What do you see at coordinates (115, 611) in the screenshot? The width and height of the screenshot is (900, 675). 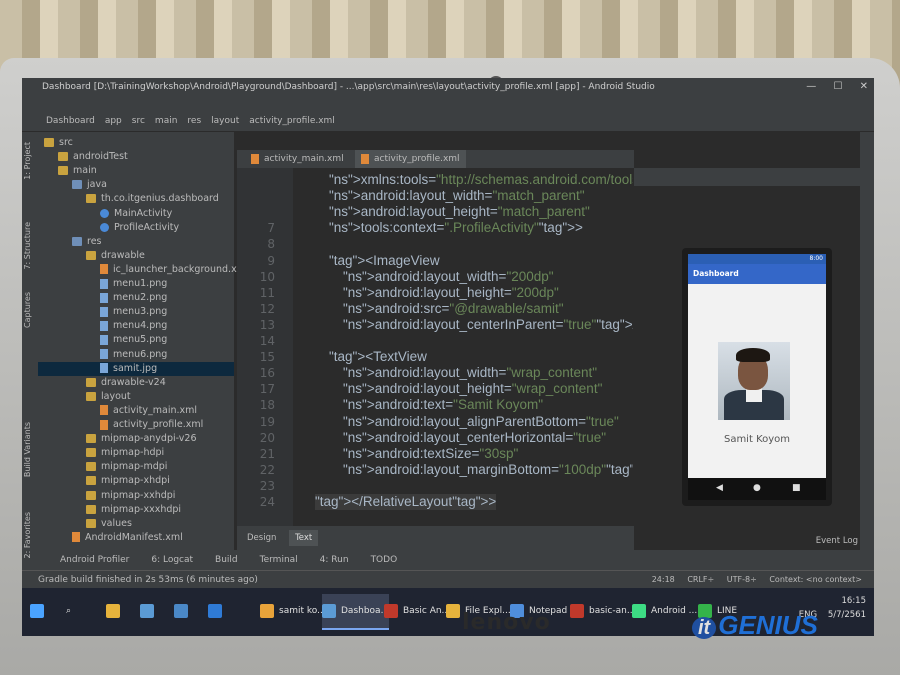 I see `file-explorer-button` at bounding box center [115, 611].